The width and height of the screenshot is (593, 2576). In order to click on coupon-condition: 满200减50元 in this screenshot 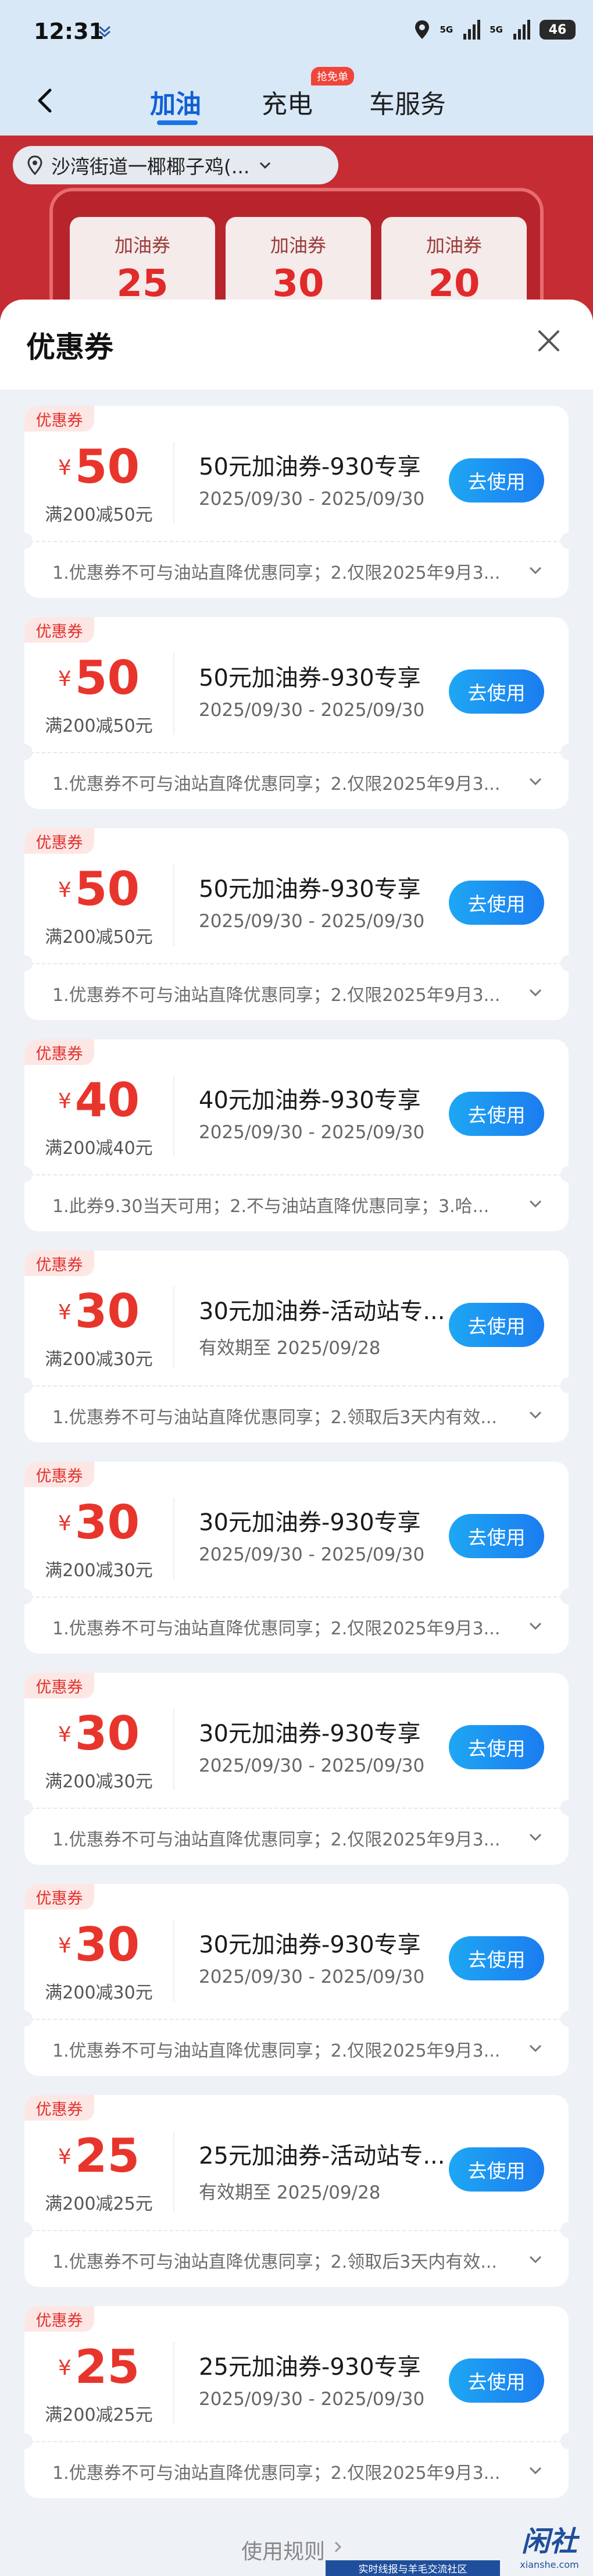, I will do `click(99, 726)`.